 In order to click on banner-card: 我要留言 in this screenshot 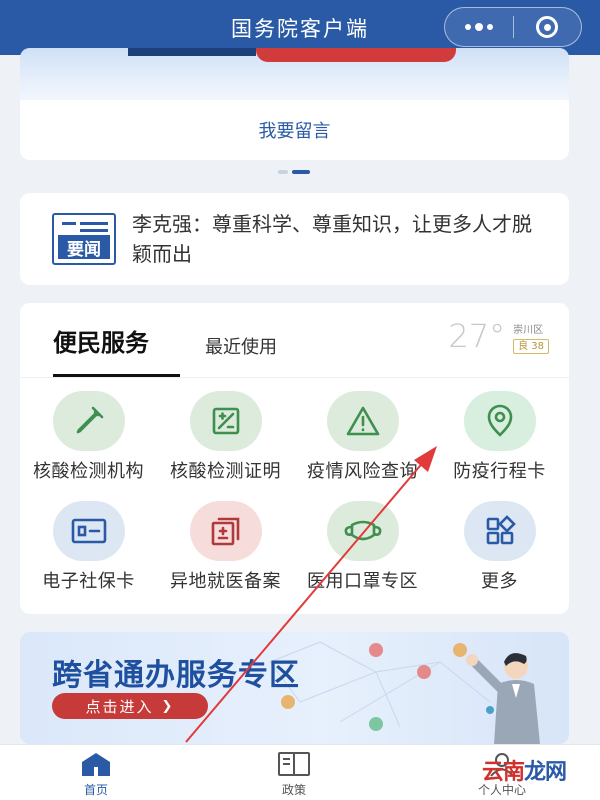, I will do `click(294, 104)`.